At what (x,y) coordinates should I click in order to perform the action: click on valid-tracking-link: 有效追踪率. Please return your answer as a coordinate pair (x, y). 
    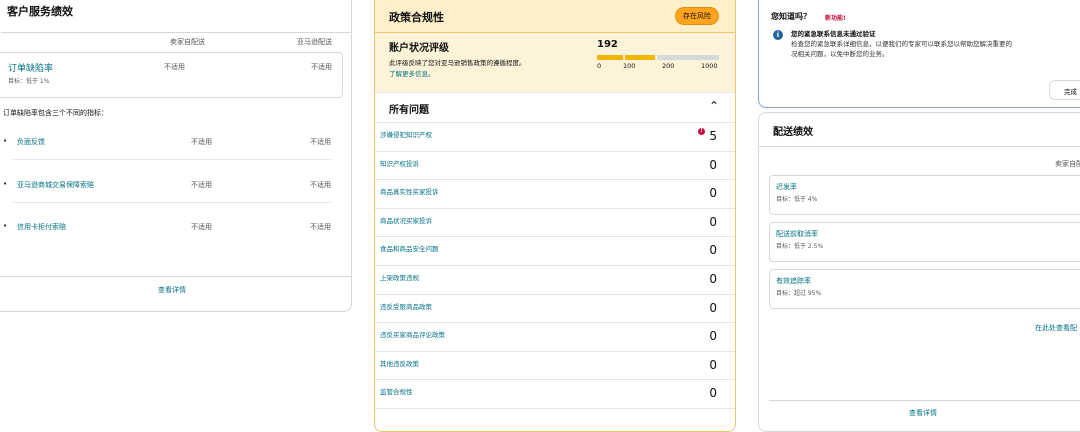
    Looking at the image, I should click on (793, 281).